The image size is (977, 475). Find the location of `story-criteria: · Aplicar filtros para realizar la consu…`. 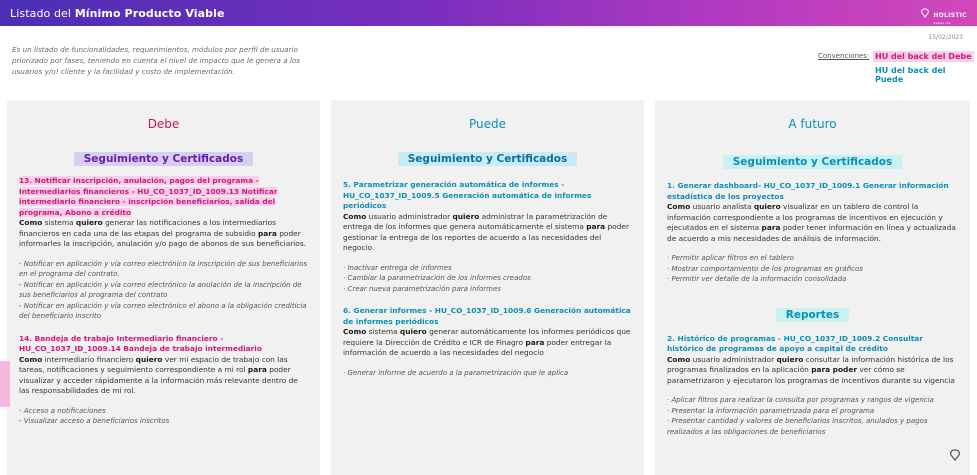

story-criteria: · Aplicar filtros para realizar la consu… is located at coordinates (812, 416).